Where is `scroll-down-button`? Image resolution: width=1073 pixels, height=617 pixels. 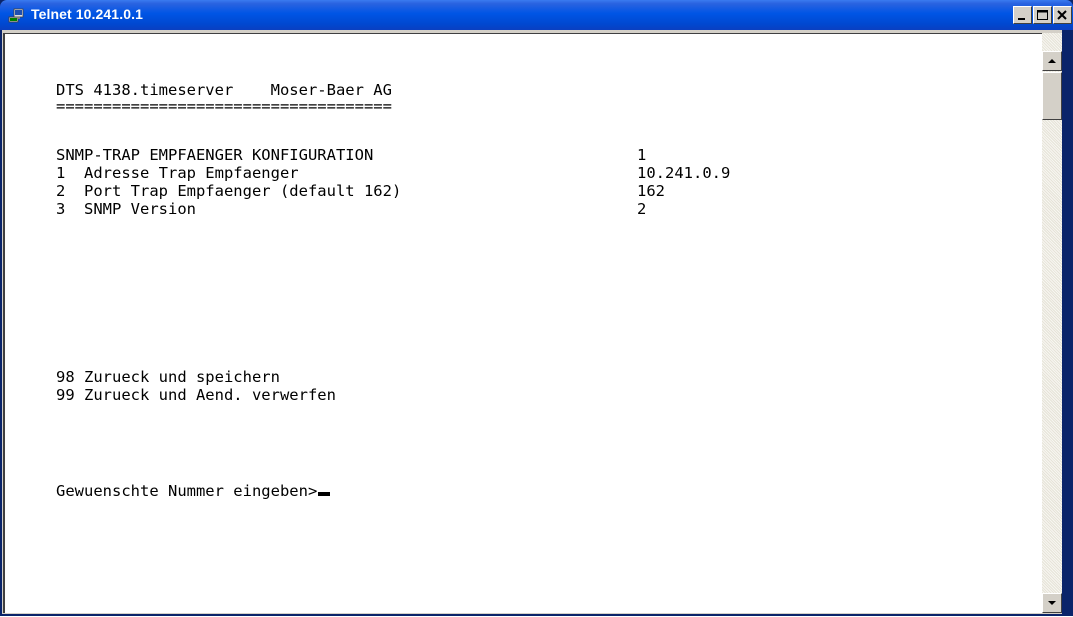
scroll-down-button is located at coordinates (1052, 603).